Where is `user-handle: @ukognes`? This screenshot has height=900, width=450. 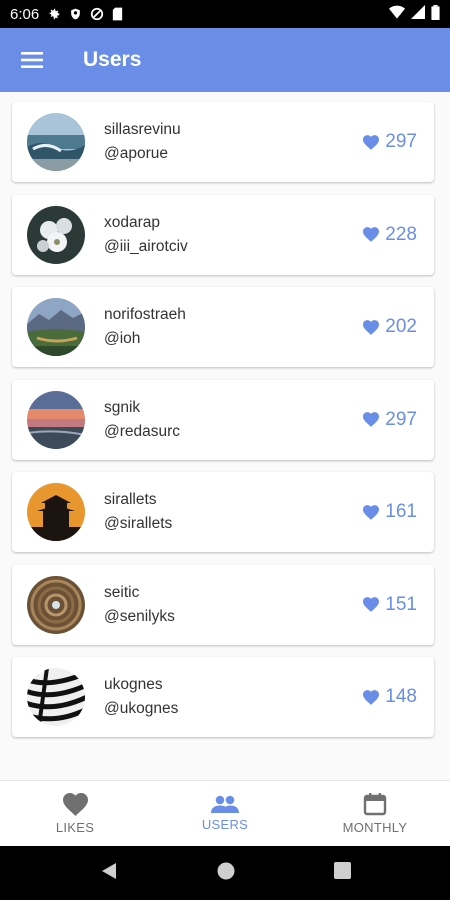 user-handle: @ukognes is located at coordinates (141, 708).